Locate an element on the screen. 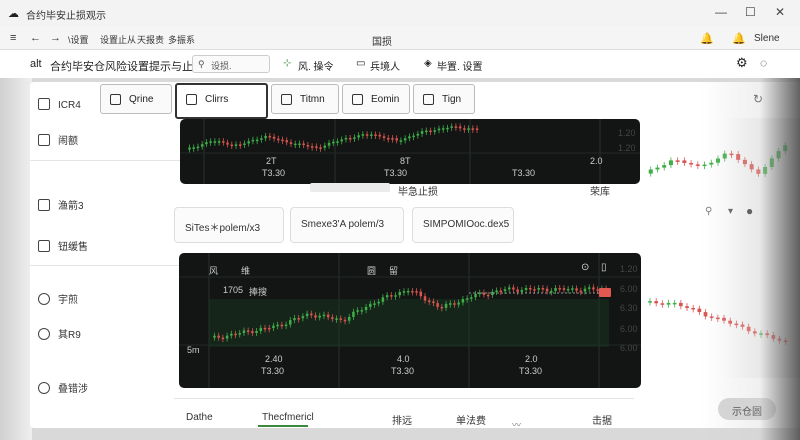  search-input: ⚲ 设损. is located at coordinates (231, 64).